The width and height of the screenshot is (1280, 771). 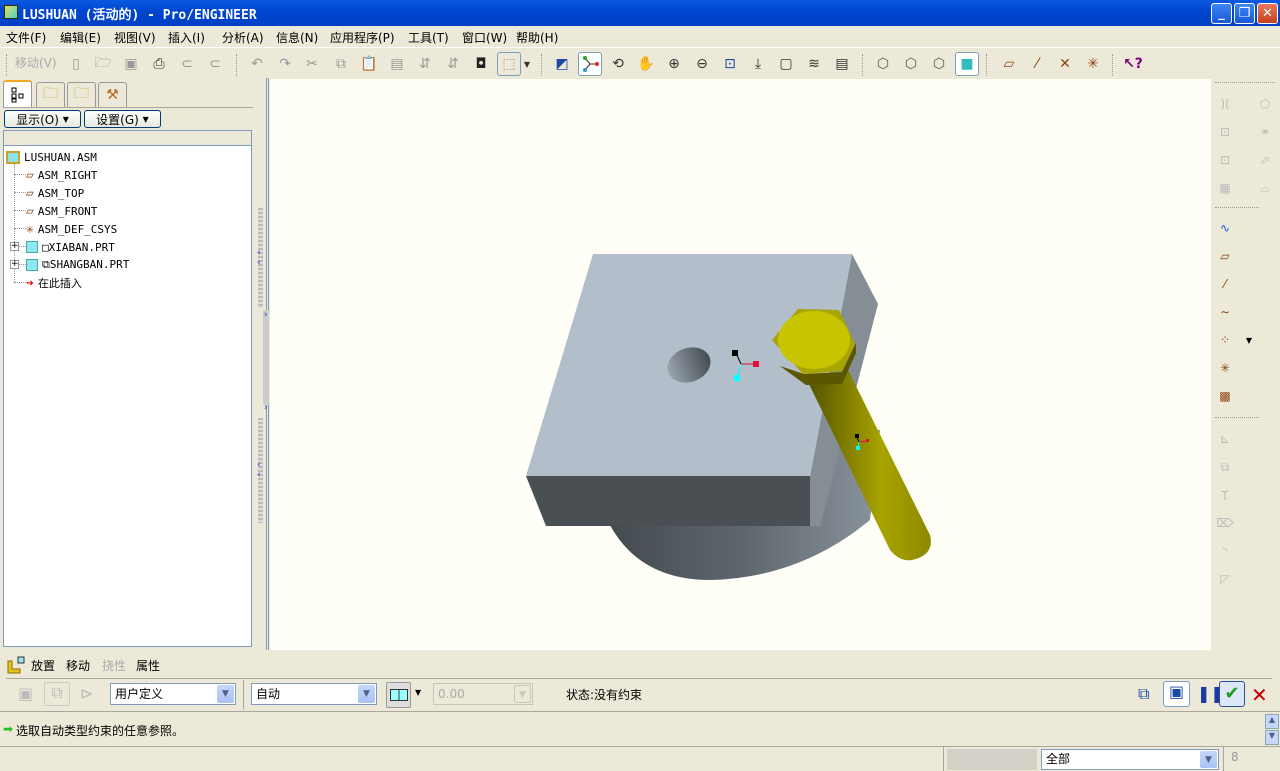 What do you see at coordinates (369, 64) in the screenshot?
I see `paste-icon: 📋` at bounding box center [369, 64].